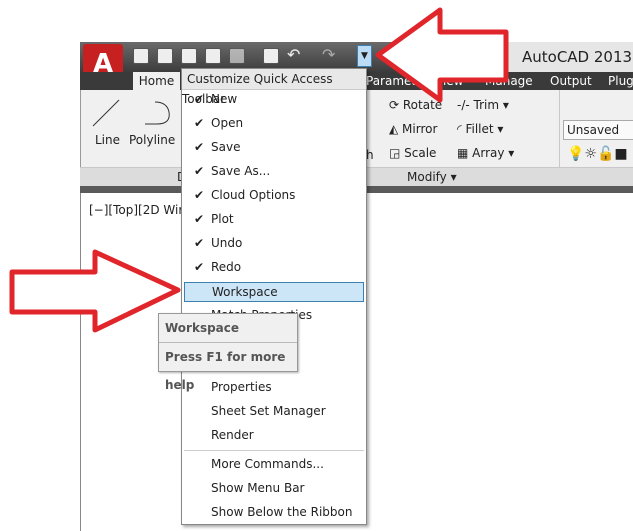 The height and width of the screenshot is (531, 633). What do you see at coordinates (95, 291) in the screenshot?
I see `arrow-left-annotation` at bounding box center [95, 291].